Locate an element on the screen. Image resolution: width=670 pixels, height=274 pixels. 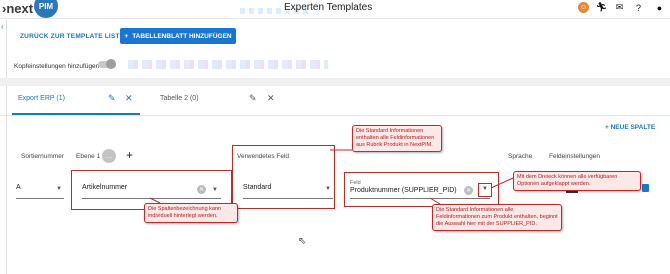
callout-connectors is located at coordinates (331, 177).